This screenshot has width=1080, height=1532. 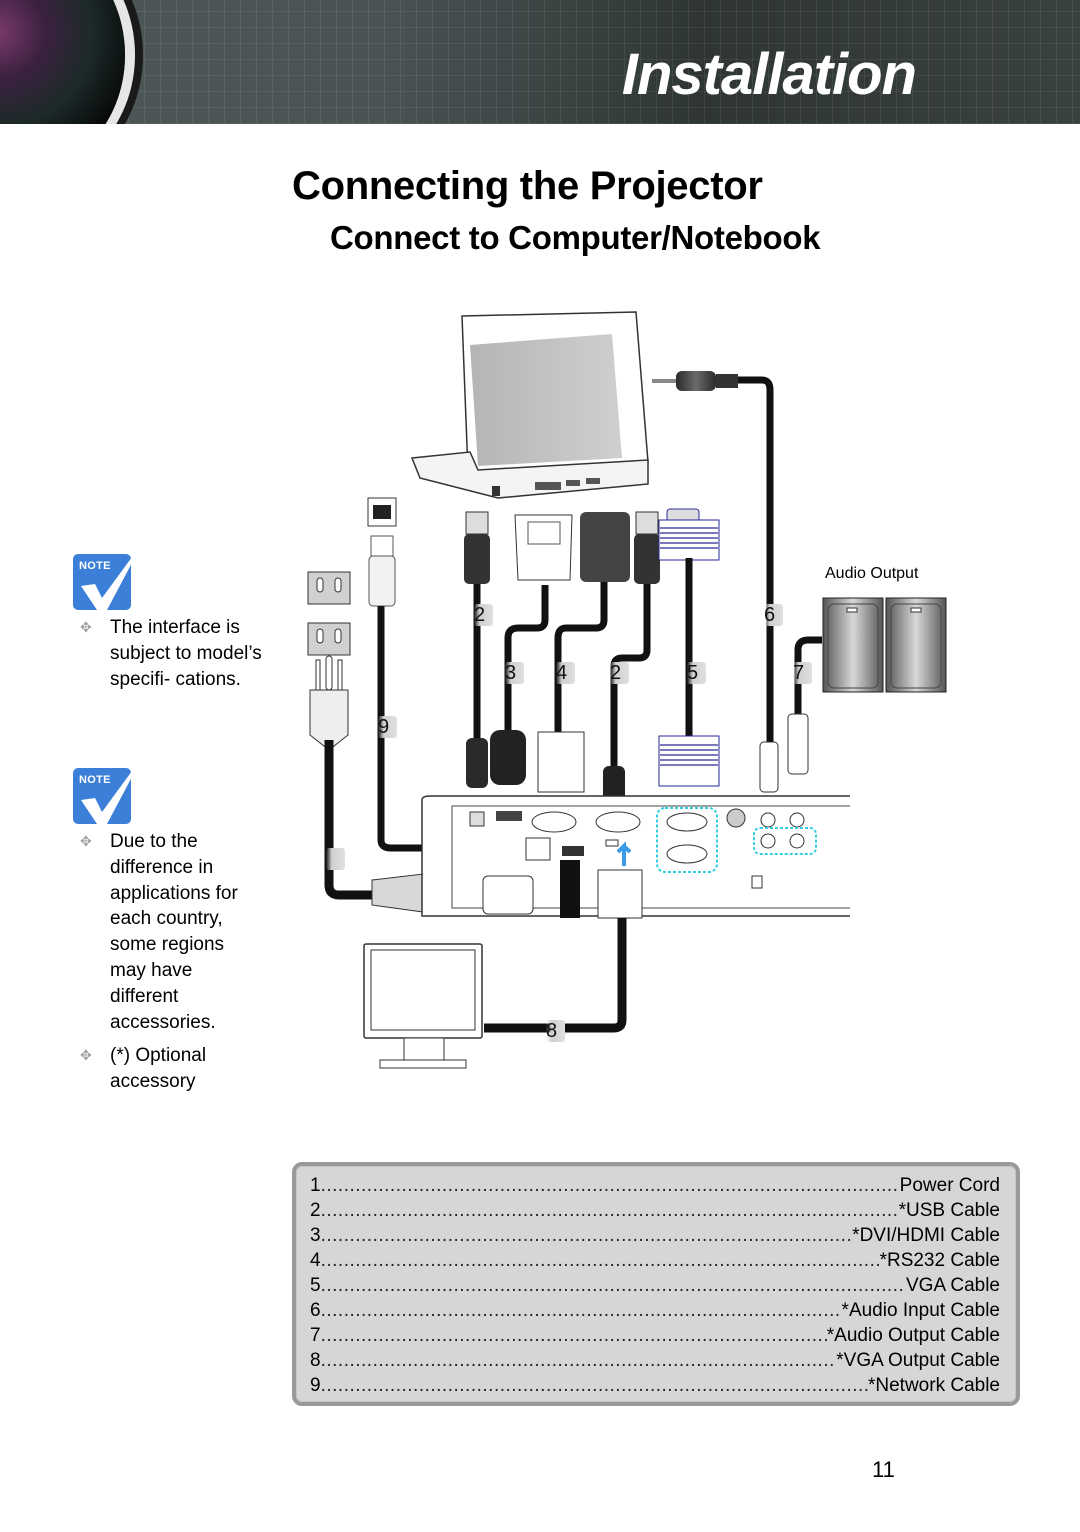 I want to click on legend-row: 1Power Cord, so click(x=655, y=1187).